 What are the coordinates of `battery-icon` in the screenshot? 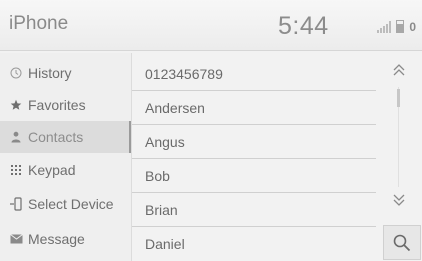 It's located at (400, 26).